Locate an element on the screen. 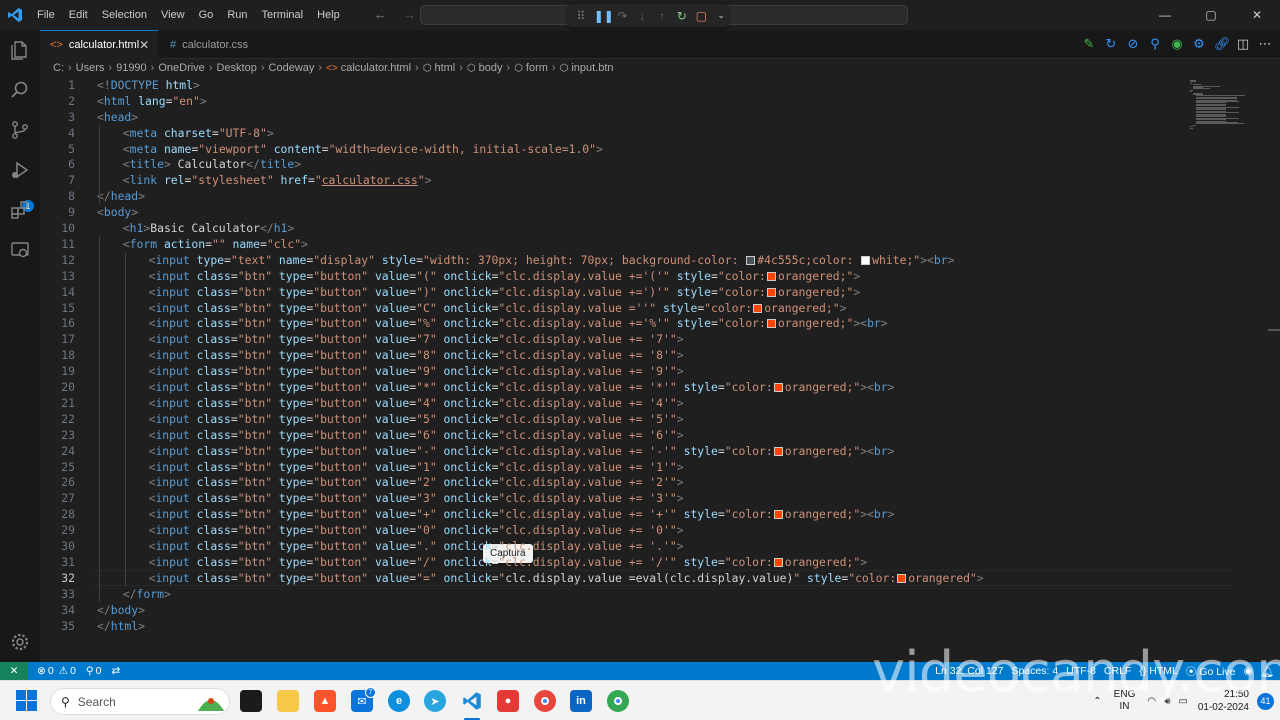 Image resolution: width=1280 pixels, height=720 pixels. tree-icon: ⚲ is located at coordinates (1155, 44).